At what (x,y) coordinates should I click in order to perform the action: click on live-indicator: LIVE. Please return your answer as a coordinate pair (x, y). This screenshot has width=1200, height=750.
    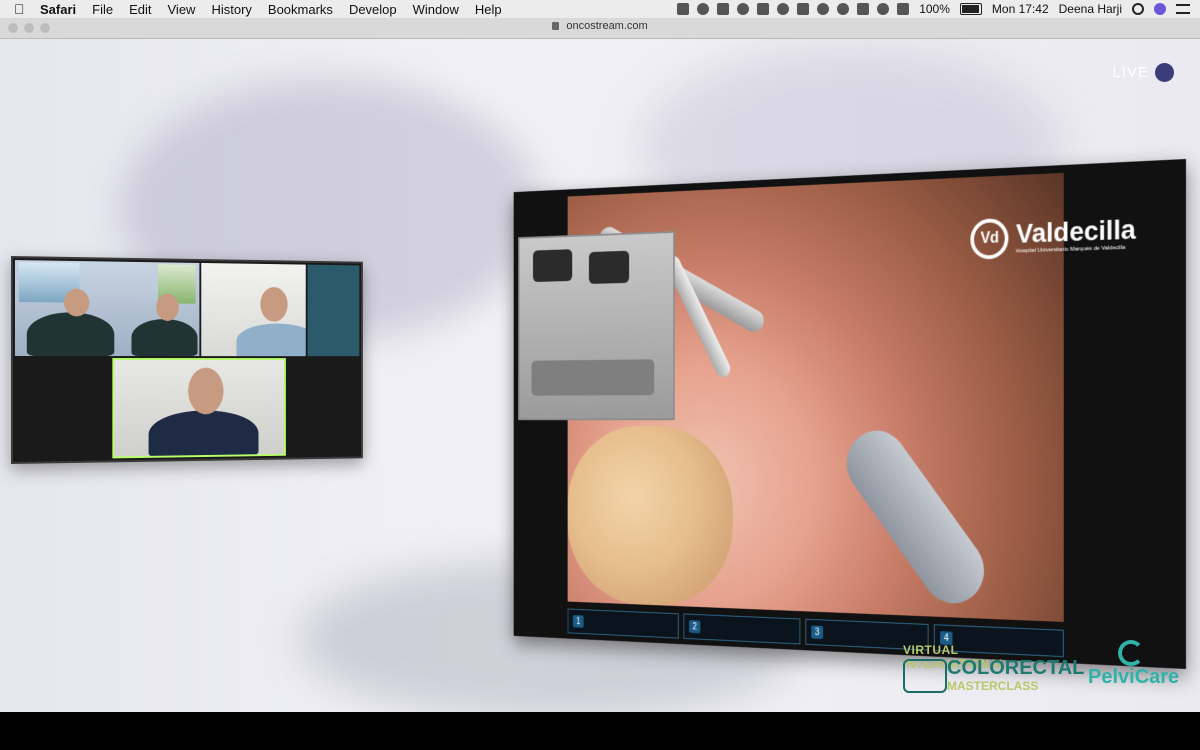
    Looking at the image, I should click on (1143, 72).